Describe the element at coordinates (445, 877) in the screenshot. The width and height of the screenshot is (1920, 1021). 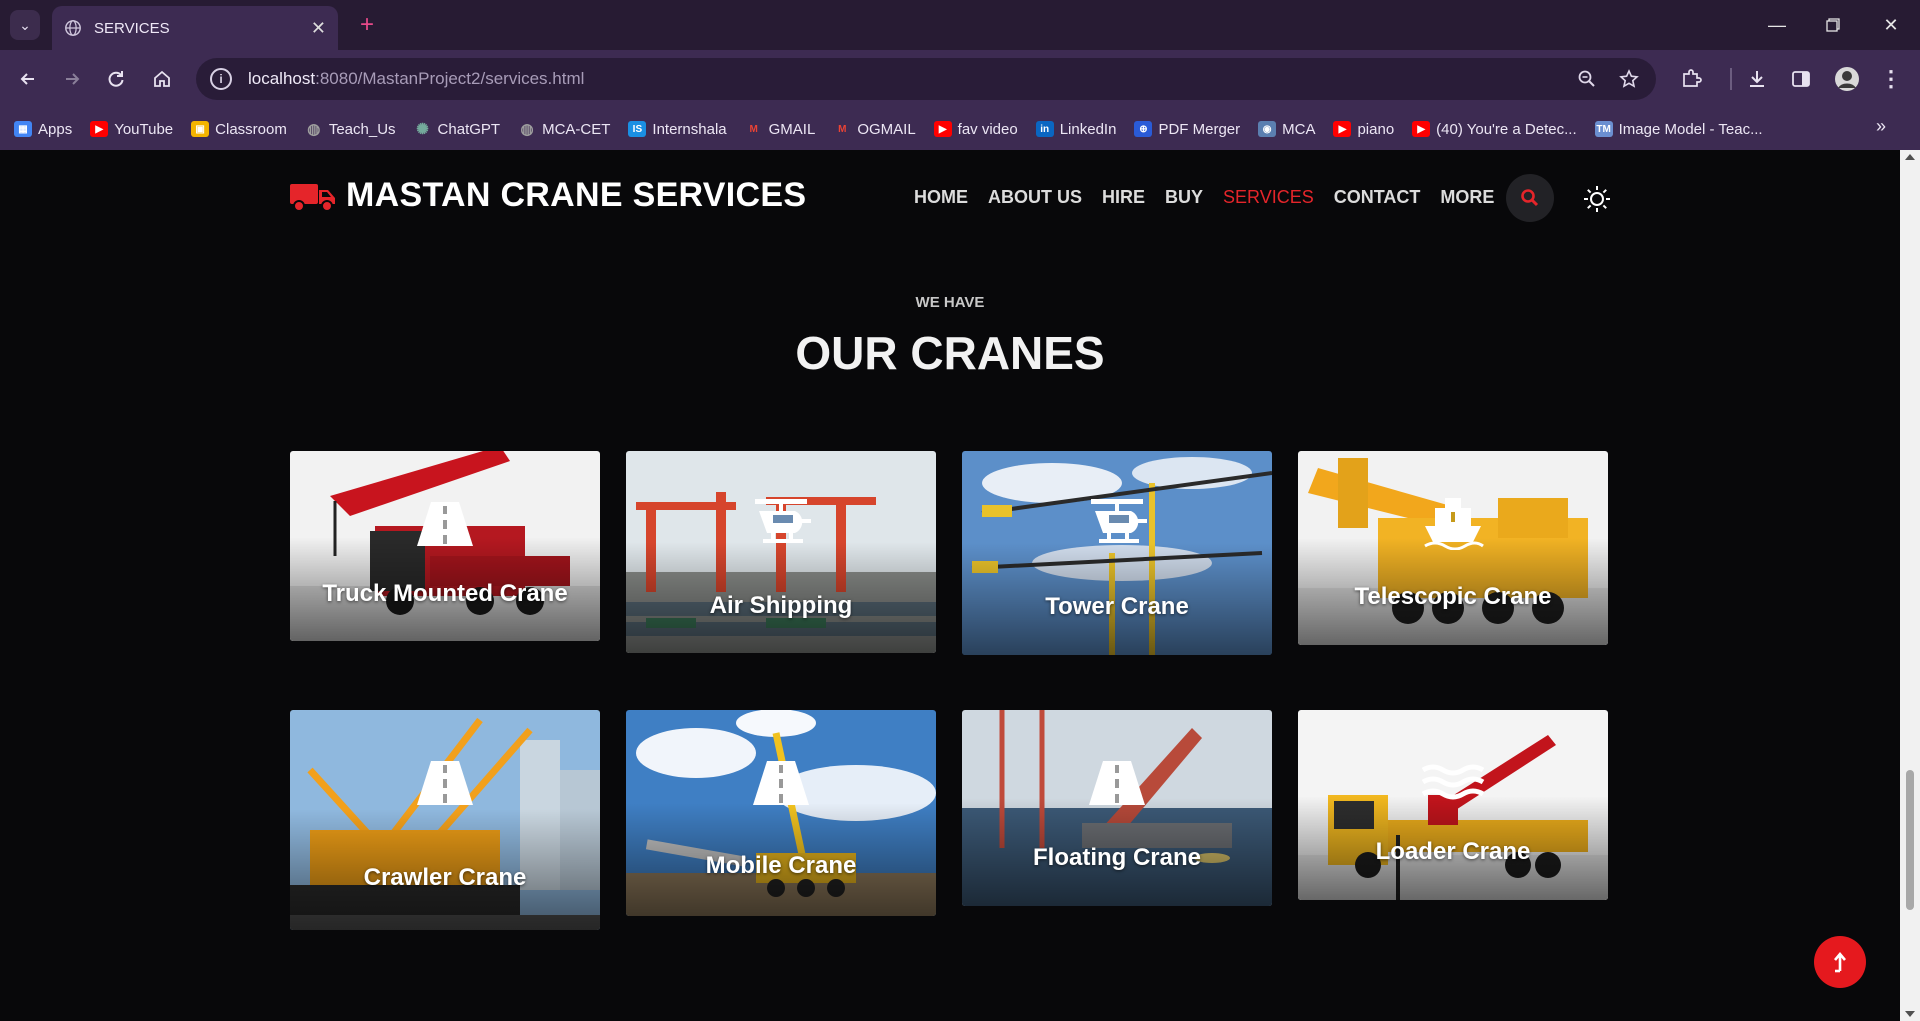
I see `crane-card-label: Crawler Crane` at that location.